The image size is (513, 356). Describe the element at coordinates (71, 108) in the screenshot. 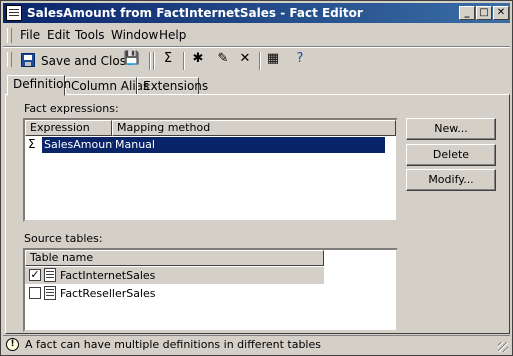

I see `fact-expressions-label: Fact expressions:` at that location.